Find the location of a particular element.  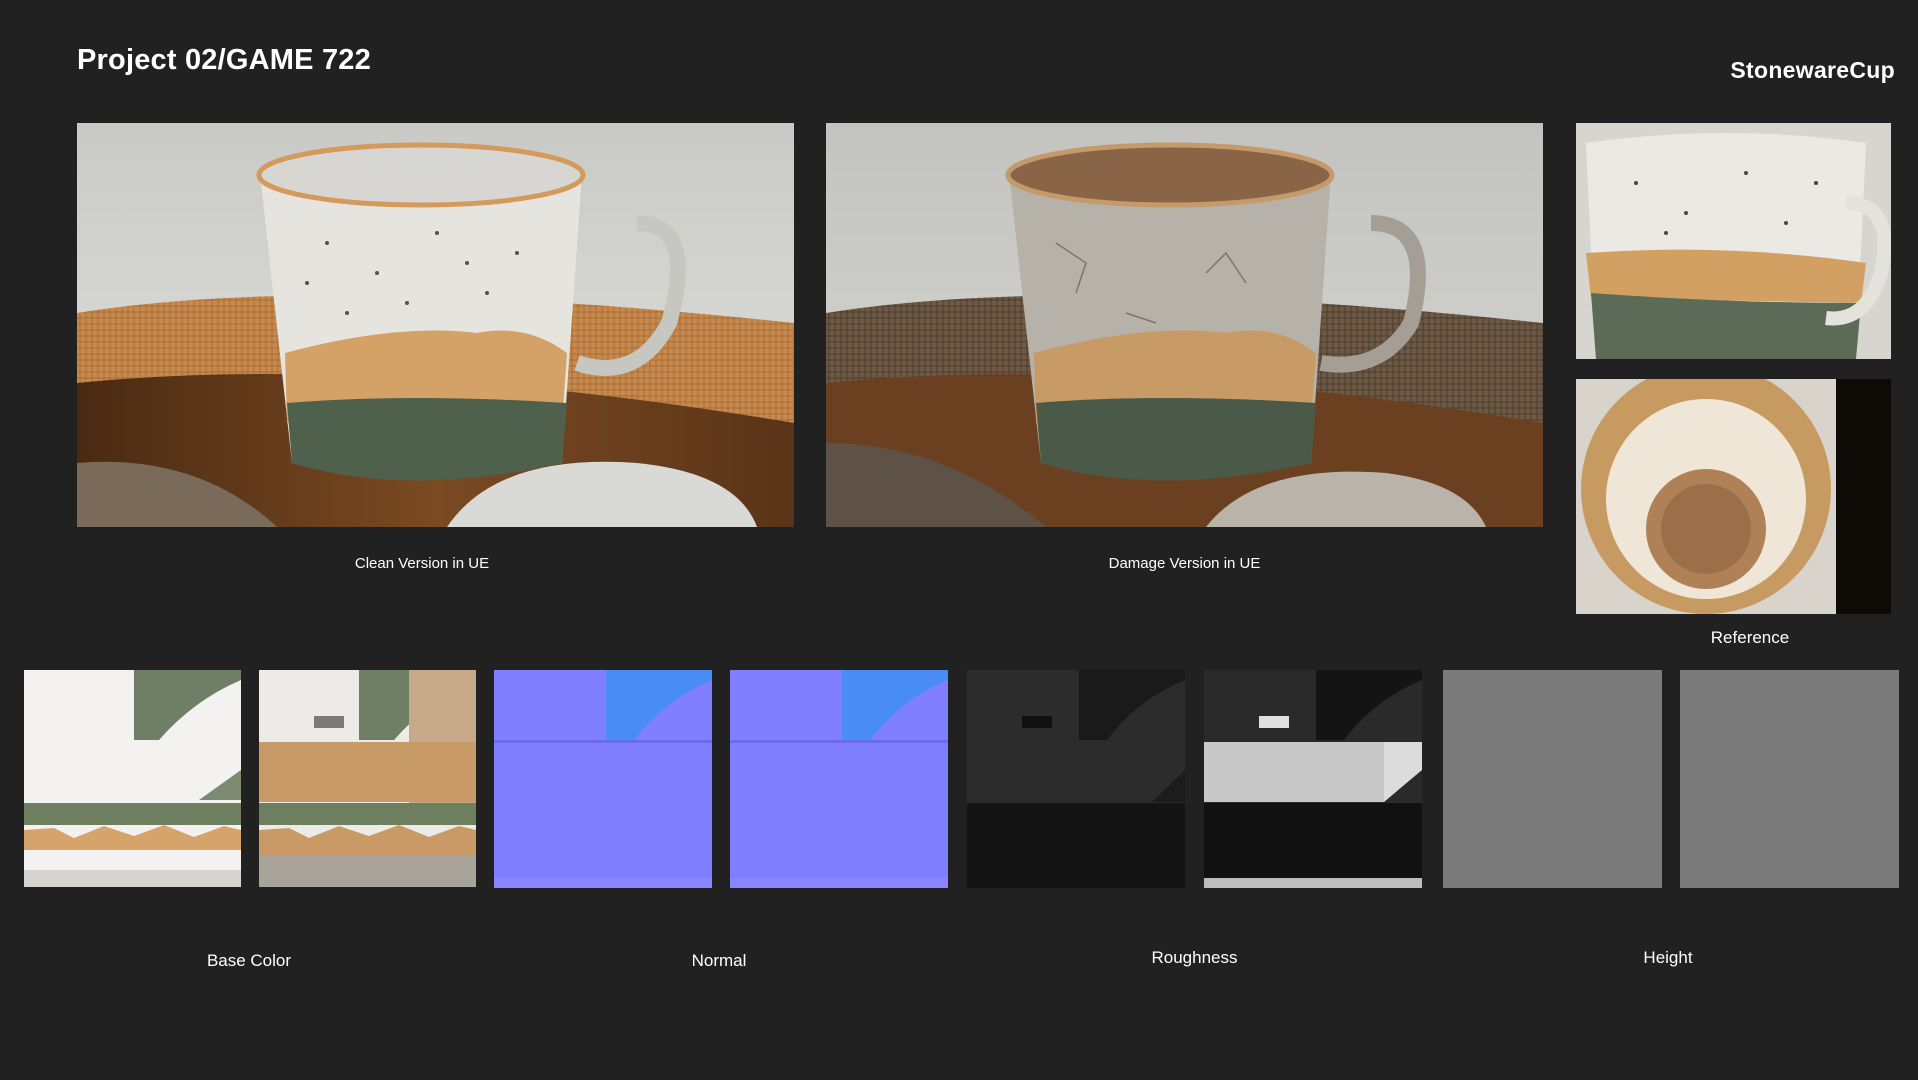

height-caption: Height is located at coordinates (1668, 957).